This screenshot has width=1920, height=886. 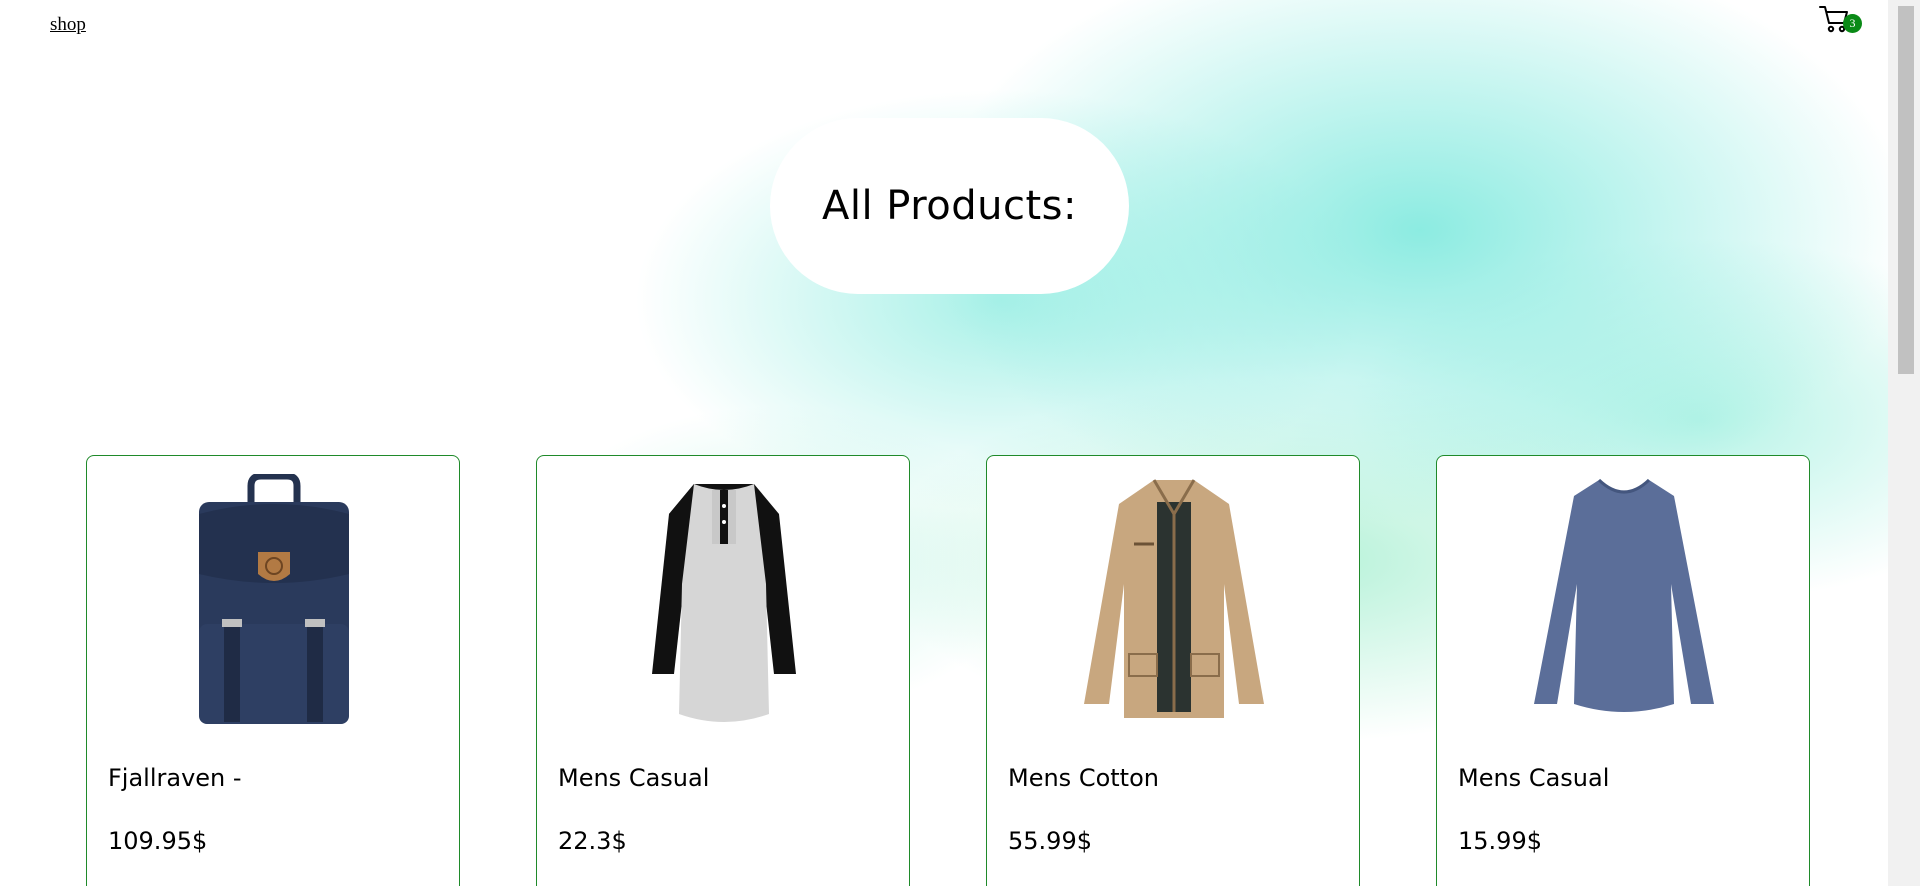 What do you see at coordinates (1904, 443) in the screenshot?
I see `page-scrollbar` at bounding box center [1904, 443].